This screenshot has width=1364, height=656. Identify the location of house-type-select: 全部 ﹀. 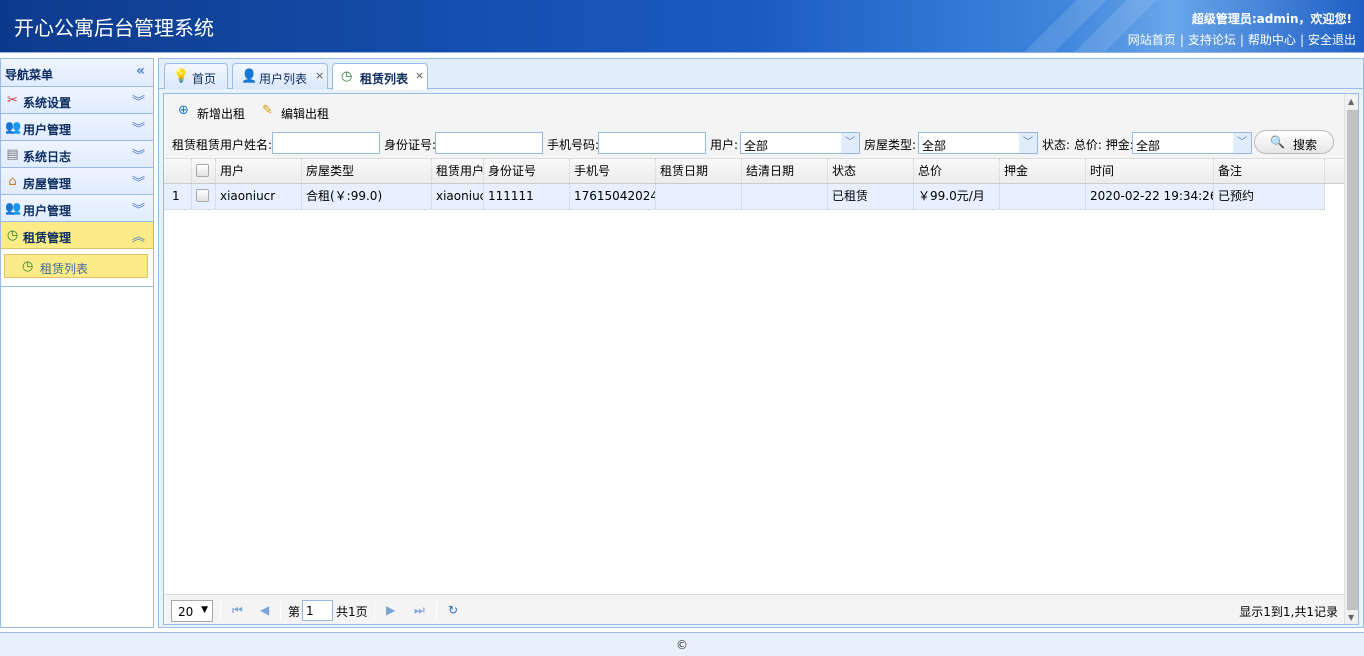
(978, 143).